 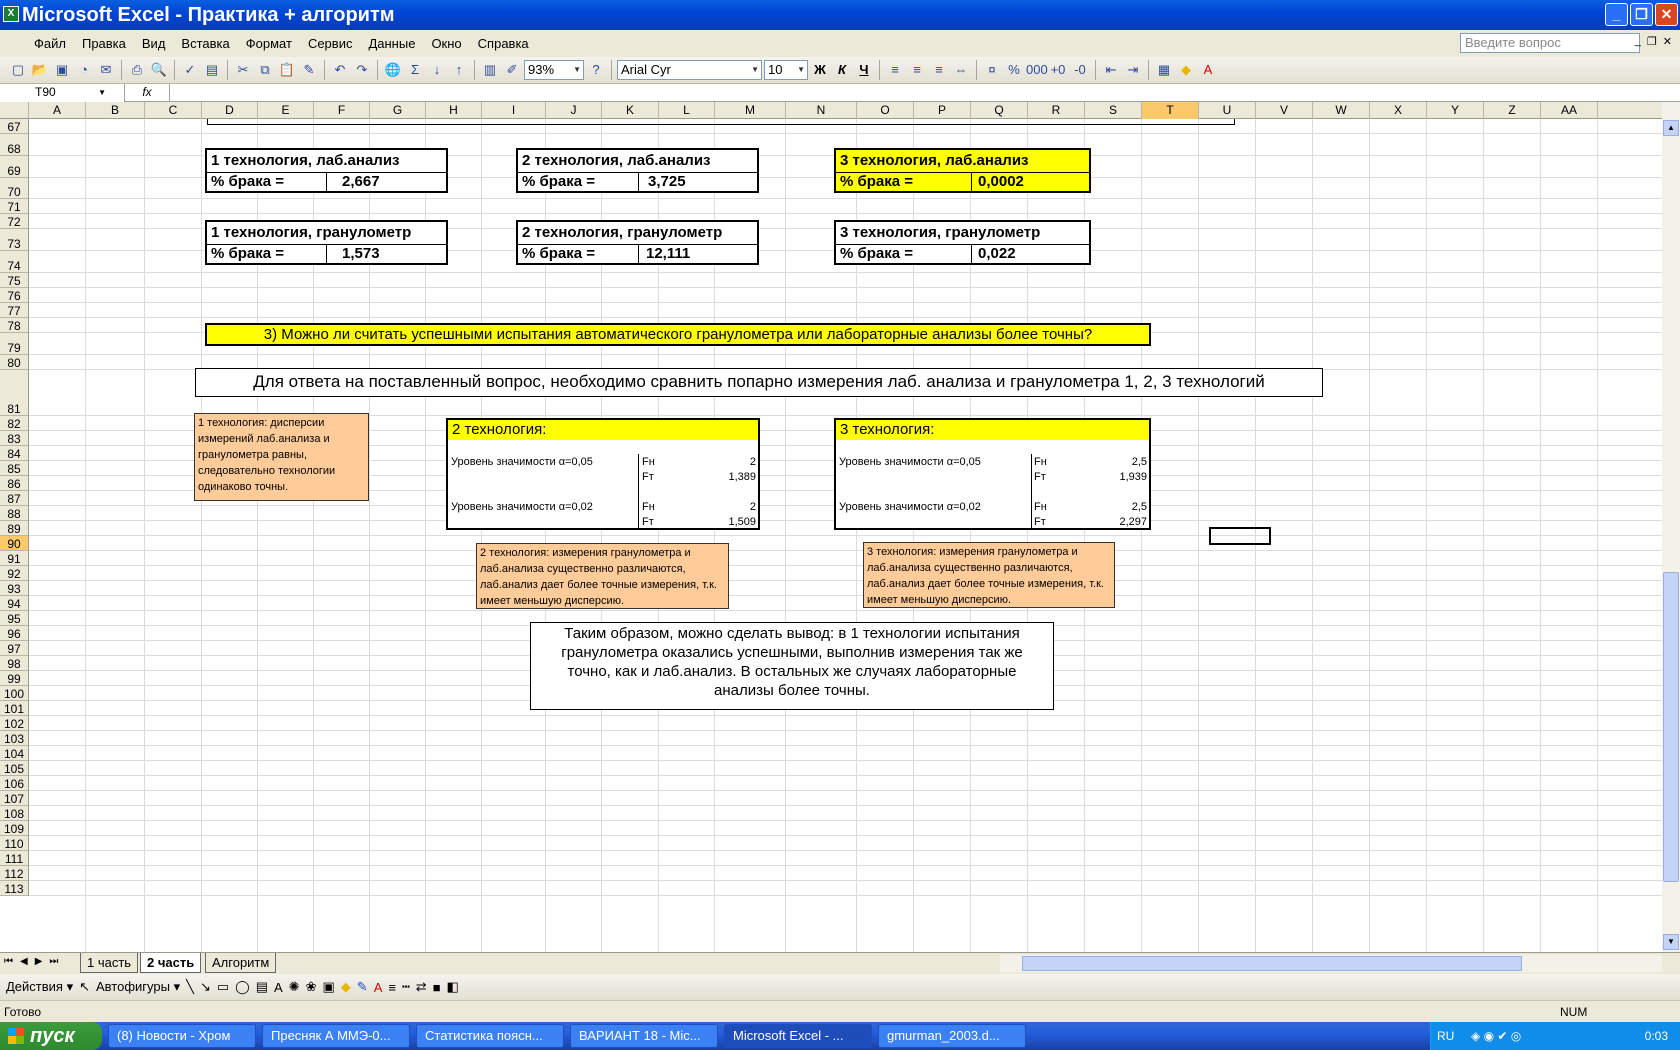 I want to click on line-color-icon: ✎, so click(x=362, y=987).